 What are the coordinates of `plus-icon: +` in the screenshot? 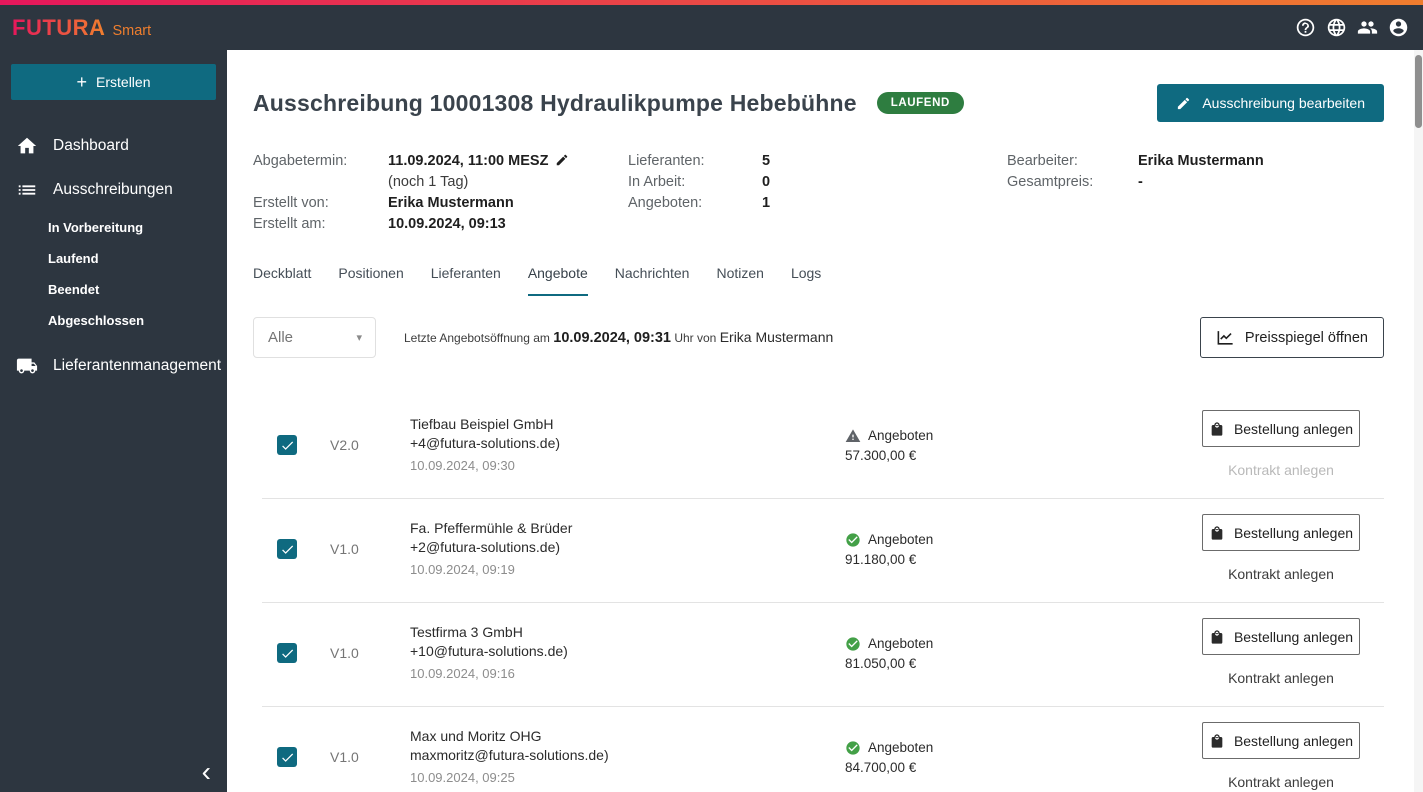 It's located at (82, 82).